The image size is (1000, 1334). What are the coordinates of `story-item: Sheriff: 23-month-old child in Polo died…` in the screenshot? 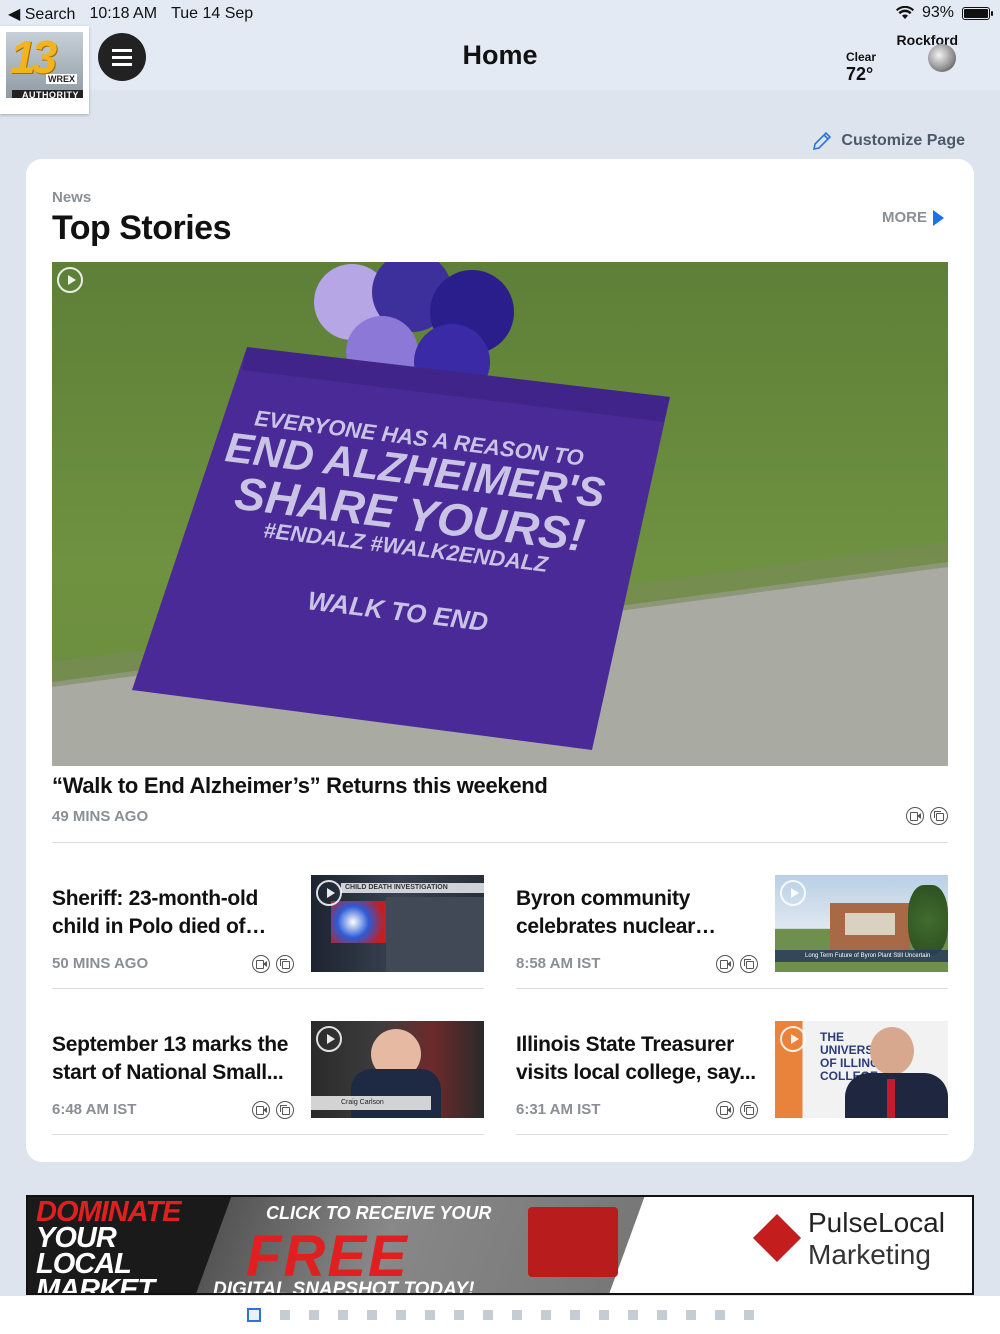 It's located at (268, 935).